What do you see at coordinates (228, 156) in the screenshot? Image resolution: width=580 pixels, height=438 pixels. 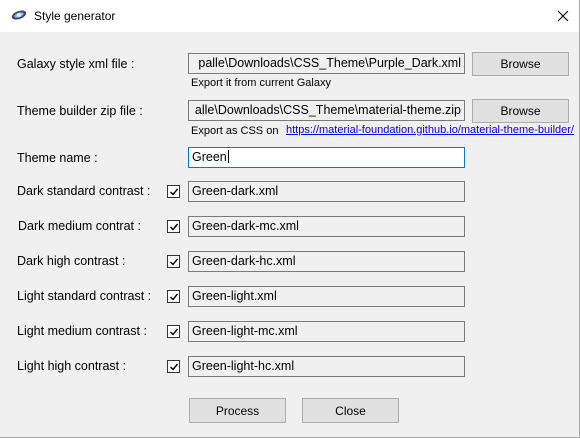 I see `text-caret` at bounding box center [228, 156].